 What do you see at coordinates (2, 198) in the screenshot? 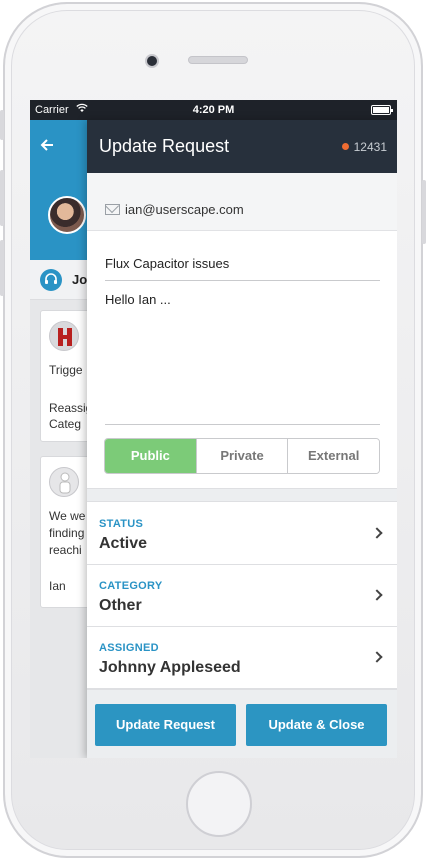
I see `volume-up-button` at bounding box center [2, 198].